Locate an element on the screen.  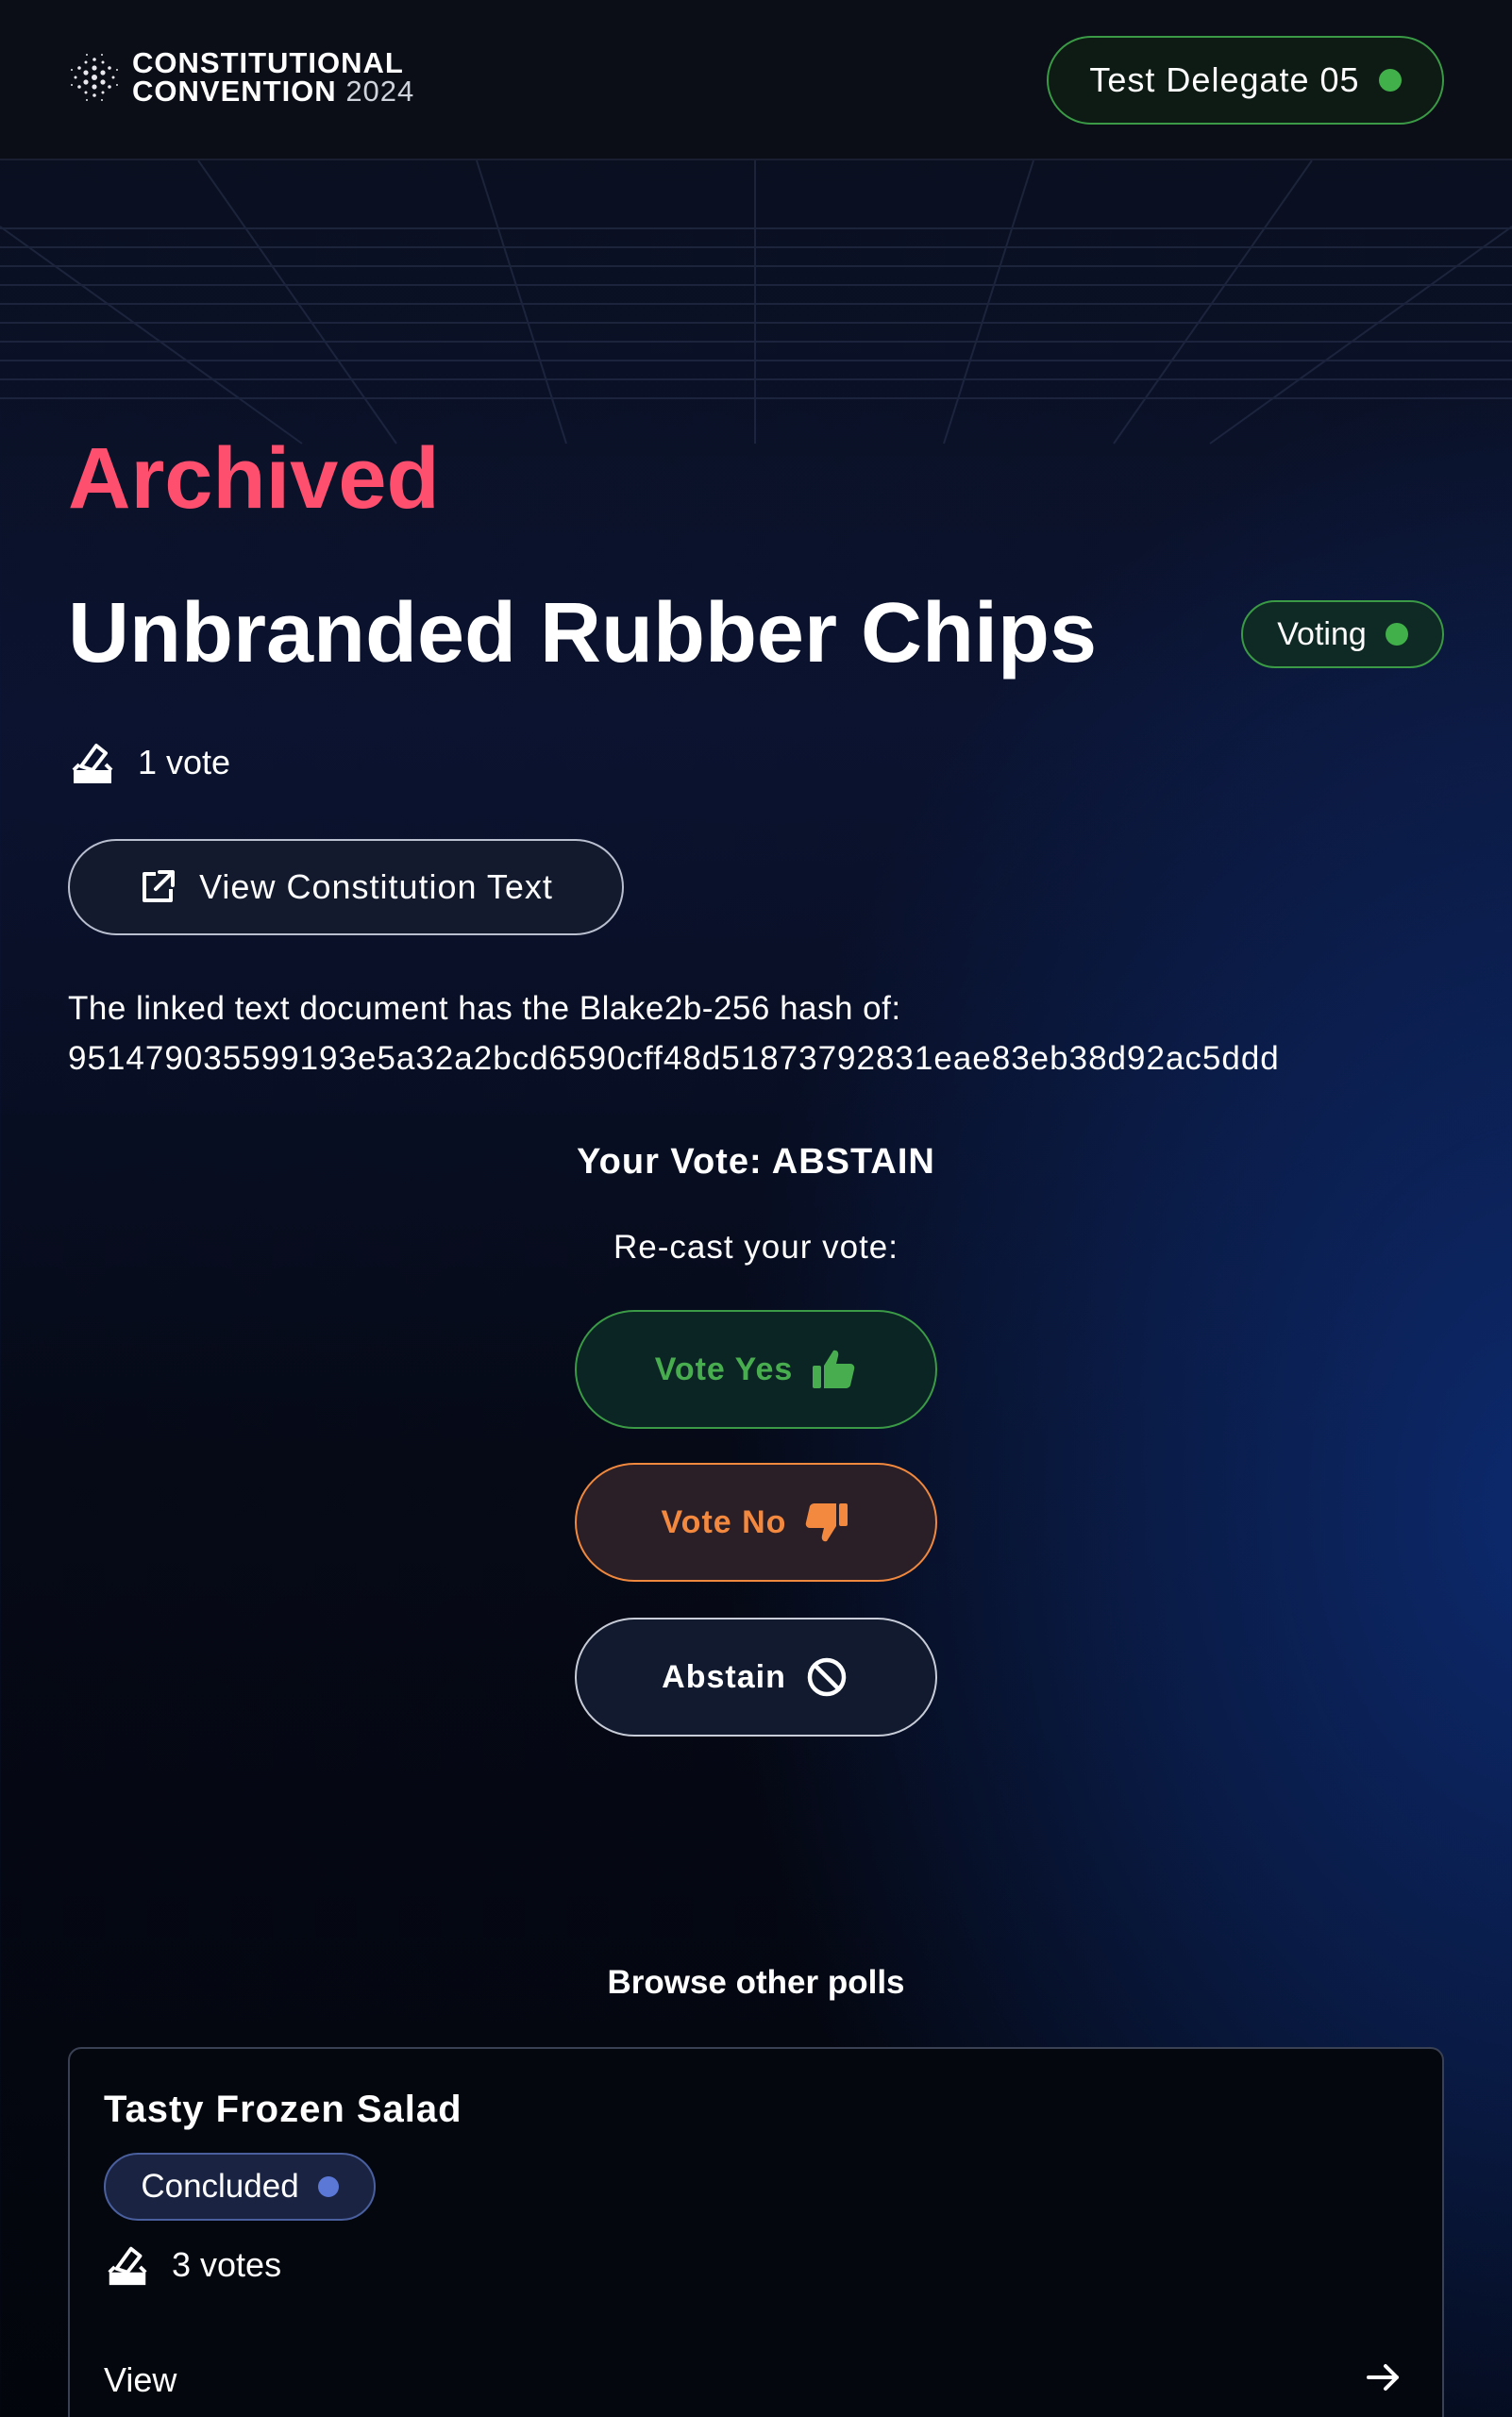
poll-card-votes-text: 3 votes is located at coordinates (227, 2264).